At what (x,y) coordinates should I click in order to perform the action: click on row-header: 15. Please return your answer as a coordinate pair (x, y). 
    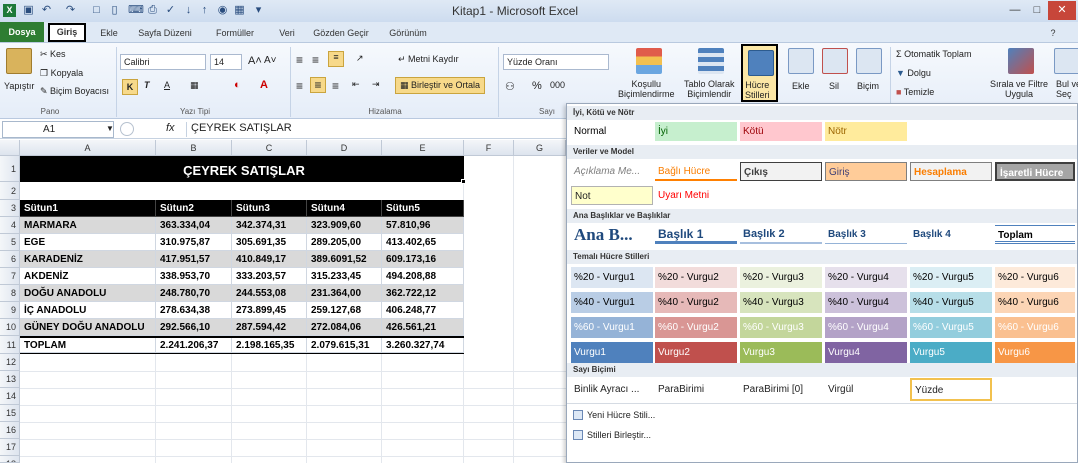
    Looking at the image, I should click on (10, 413).